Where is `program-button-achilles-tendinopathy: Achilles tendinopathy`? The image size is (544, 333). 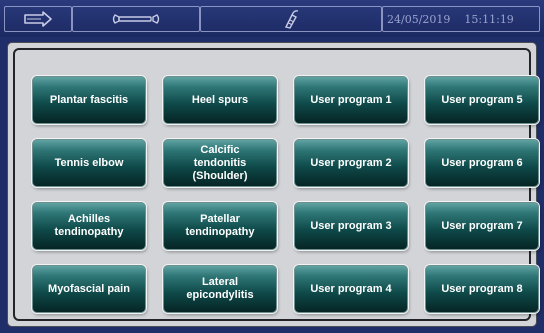 program-button-achilles-tendinopathy: Achilles tendinopathy is located at coordinates (89, 226).